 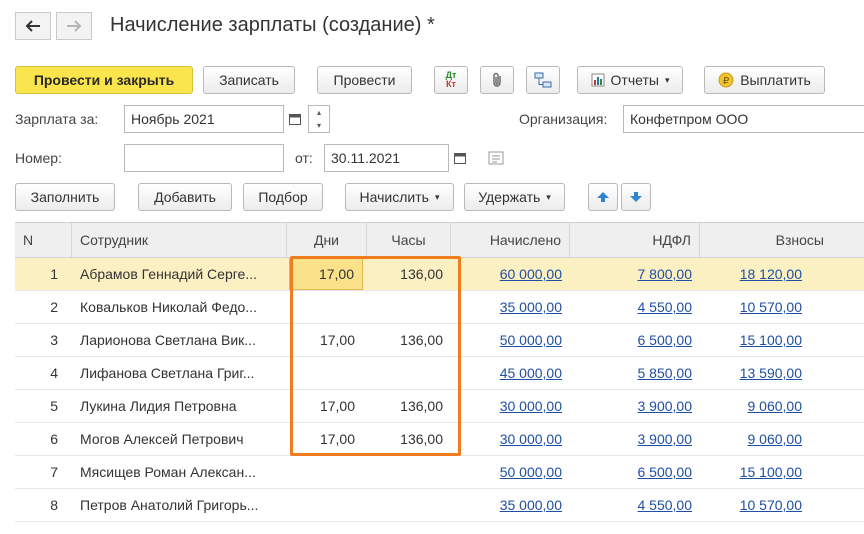 What do you see at coordinates (43, 340) in the screenshot?
I see `cell-n: 3` at bounding box center [43, 340].